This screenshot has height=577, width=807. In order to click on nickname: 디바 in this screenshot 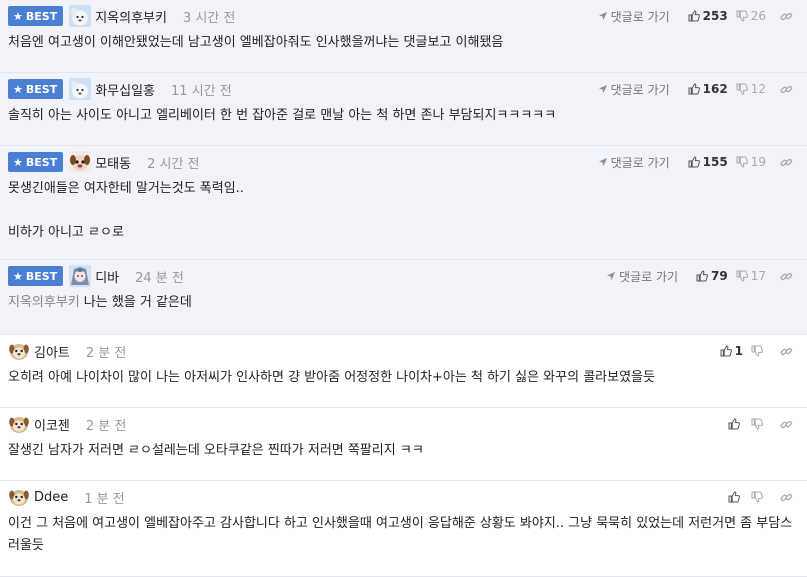, I will do `click(107, 276)`.